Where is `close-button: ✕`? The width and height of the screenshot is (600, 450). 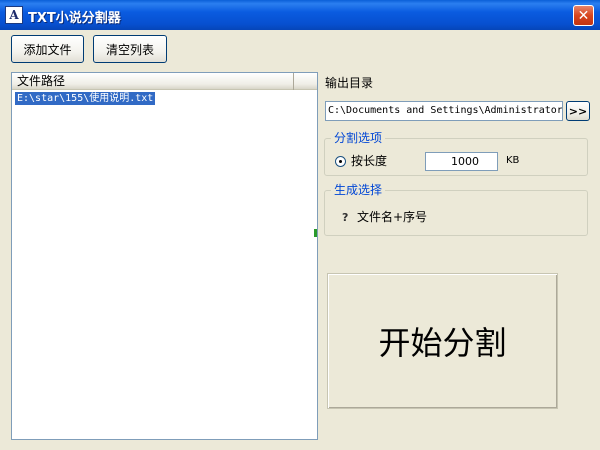
close-button: ✕ is located at coordinates (583, 15).